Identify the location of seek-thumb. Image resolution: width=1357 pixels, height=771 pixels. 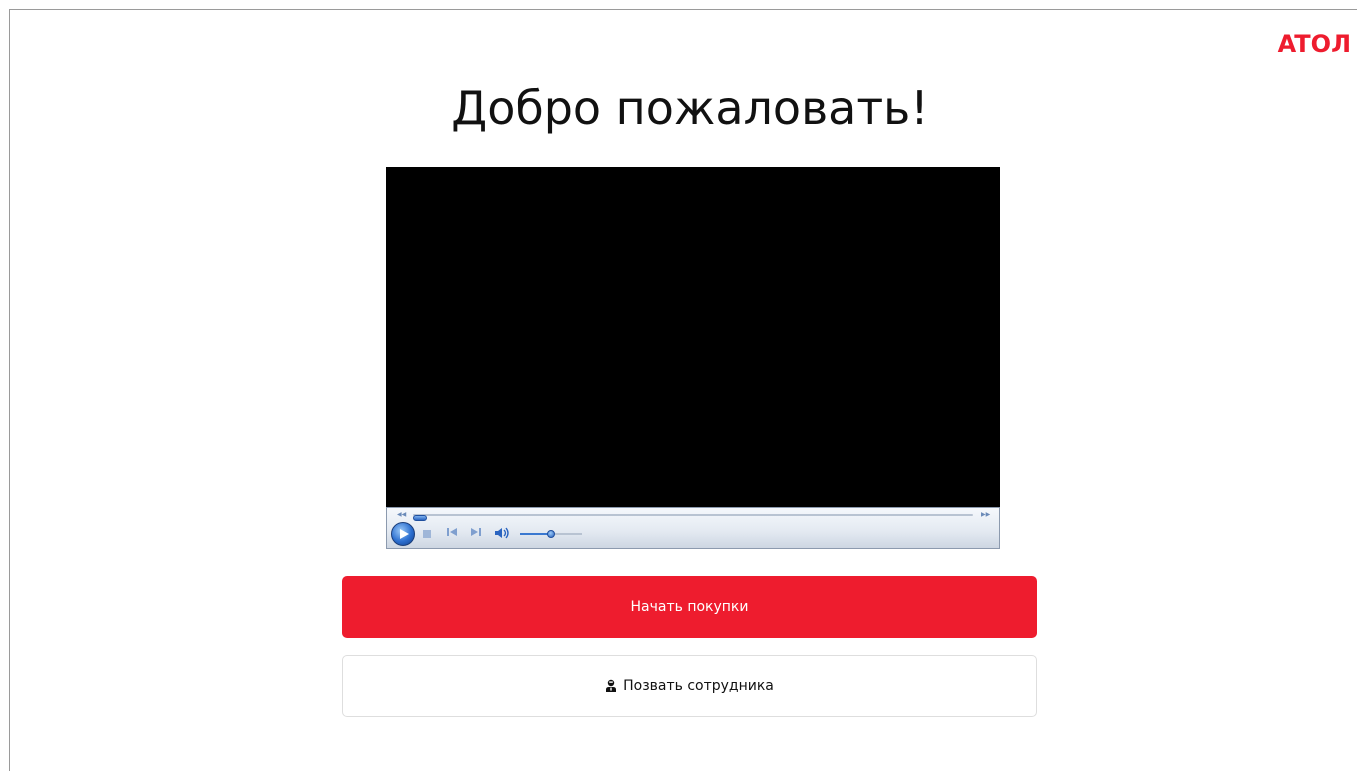
(420, 518).